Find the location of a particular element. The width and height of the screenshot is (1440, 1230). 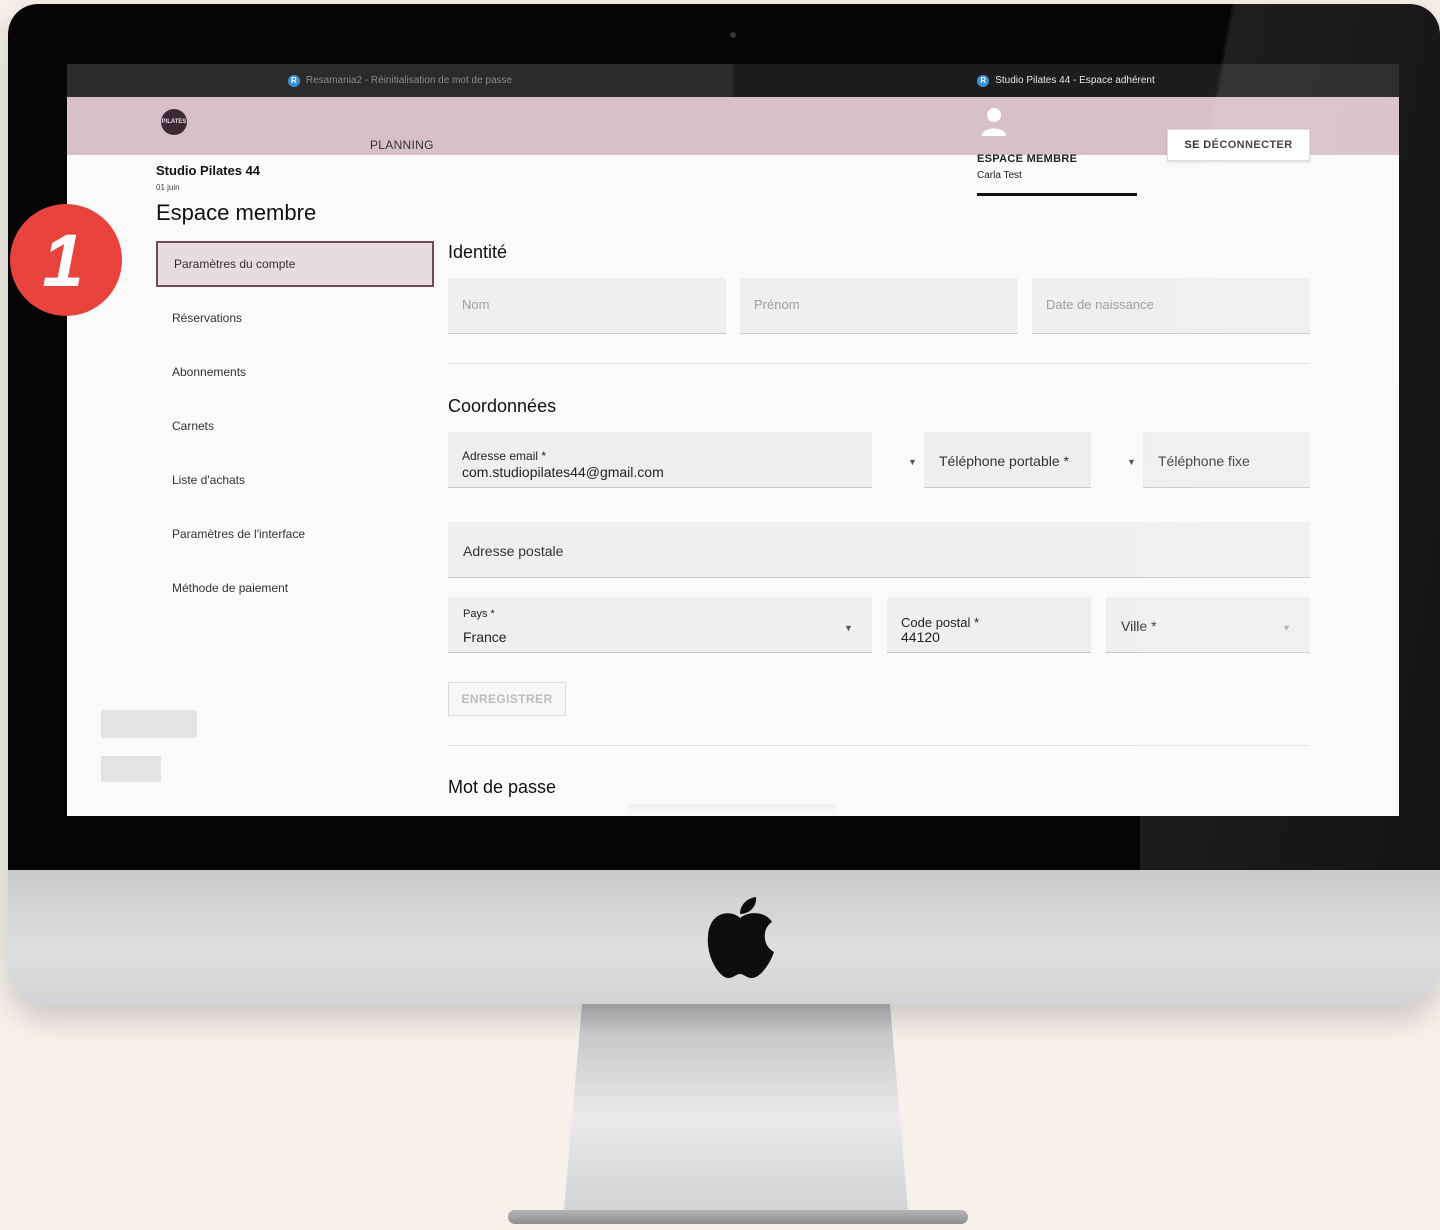

pays-value: France is located at coordinates (485, 637).